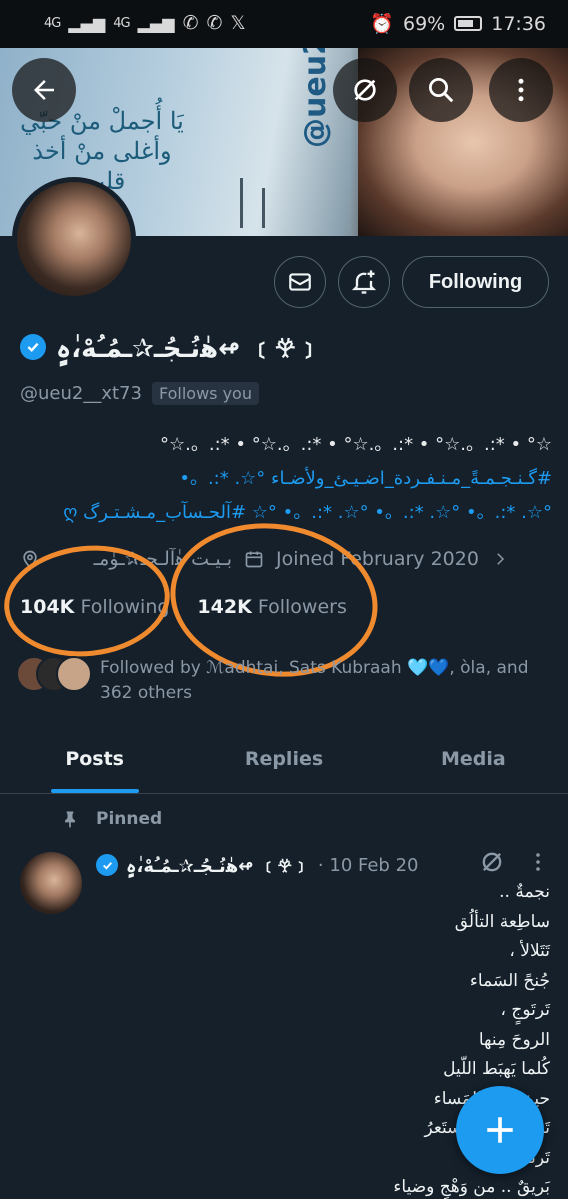 This screenshot has height=1199, width=568. I want to click on back-arrow-icon, so click(44, 90).